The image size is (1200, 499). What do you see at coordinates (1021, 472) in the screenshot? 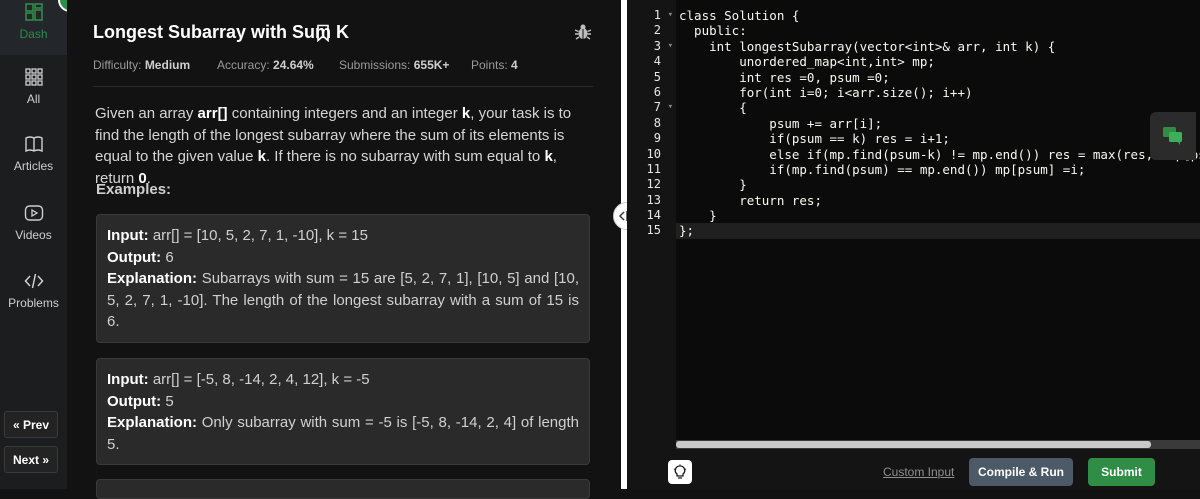
I see `compile-run-button: Compile & Run` at bounding box center [1021, 472].